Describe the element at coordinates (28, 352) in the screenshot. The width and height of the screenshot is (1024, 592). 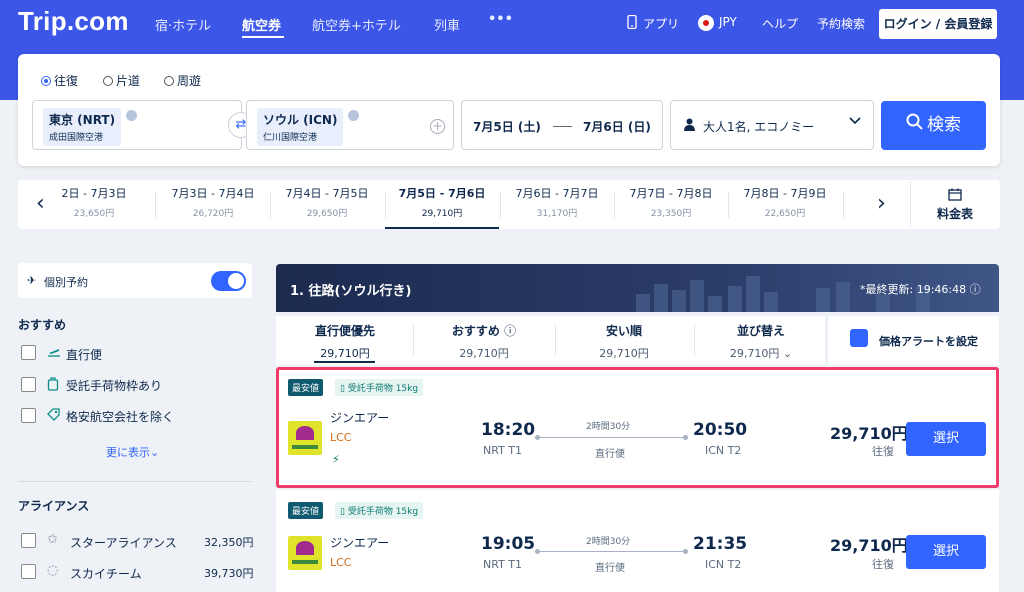
I see `direct-flight-checkbox` at that location.